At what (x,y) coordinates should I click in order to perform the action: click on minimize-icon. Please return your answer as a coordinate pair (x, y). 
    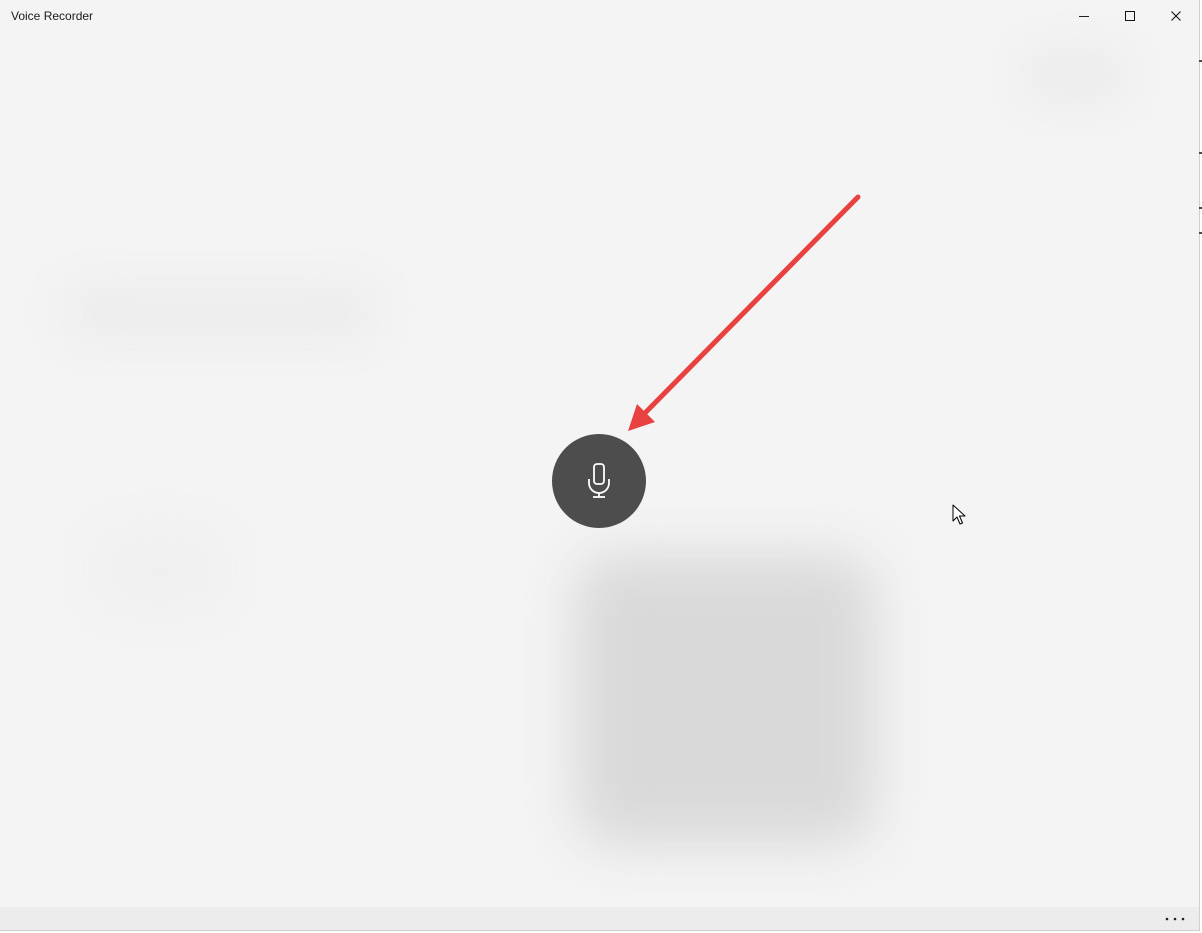
    Looking at the image, I should click on (1084, 16).